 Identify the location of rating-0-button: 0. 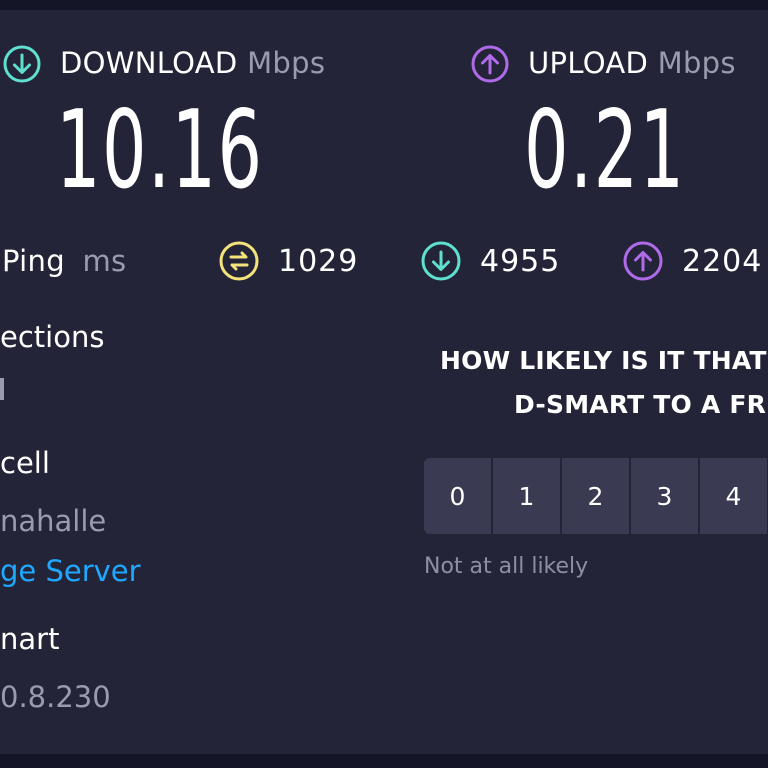
(457, 496).